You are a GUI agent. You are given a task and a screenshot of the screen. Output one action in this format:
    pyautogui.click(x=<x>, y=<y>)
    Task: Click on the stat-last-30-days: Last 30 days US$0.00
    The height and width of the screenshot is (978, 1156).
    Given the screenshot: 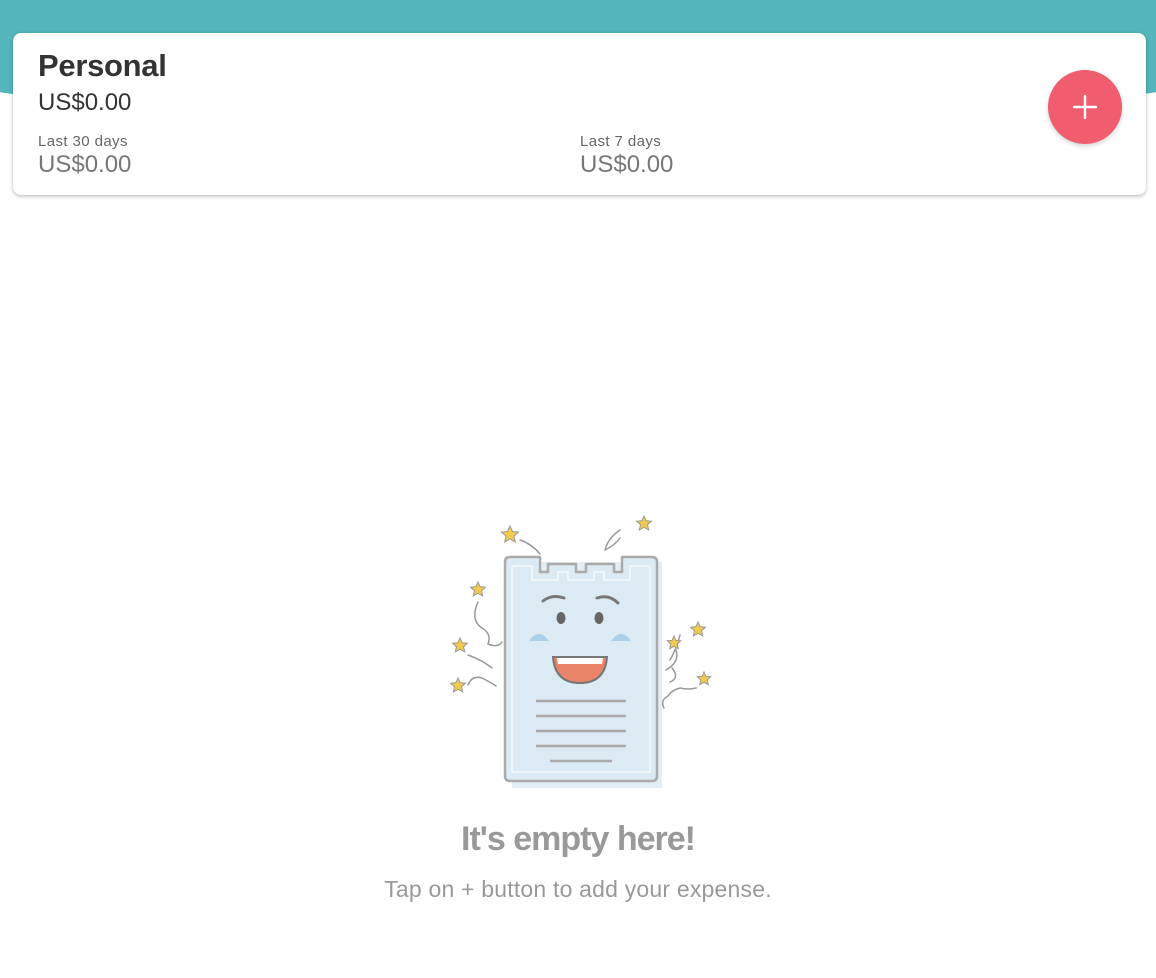 What is the action you would take?
    pyautogui.click(x=84, y=156)
    